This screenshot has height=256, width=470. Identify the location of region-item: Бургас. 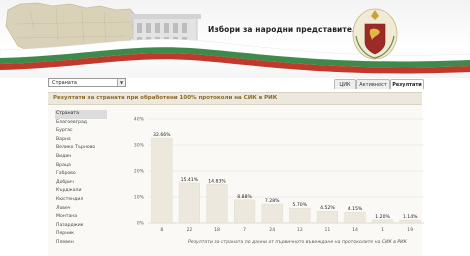
(81, 131).